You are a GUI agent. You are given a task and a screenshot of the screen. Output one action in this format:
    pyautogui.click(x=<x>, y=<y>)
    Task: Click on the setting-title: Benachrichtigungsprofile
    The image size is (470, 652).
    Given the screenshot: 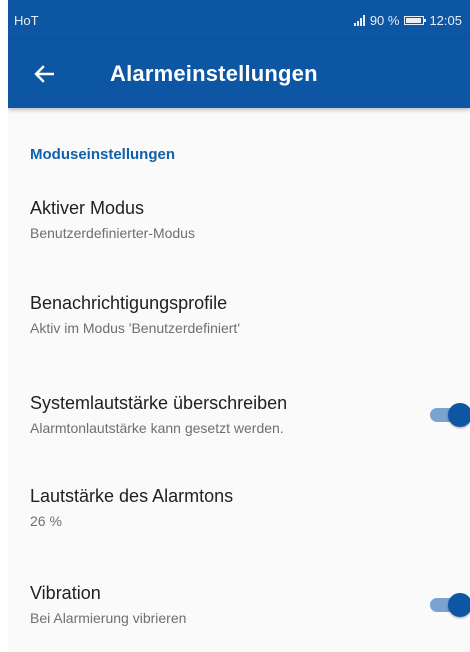 What is the action you would take?
    pyautogui.click(x=129, y=303)
    